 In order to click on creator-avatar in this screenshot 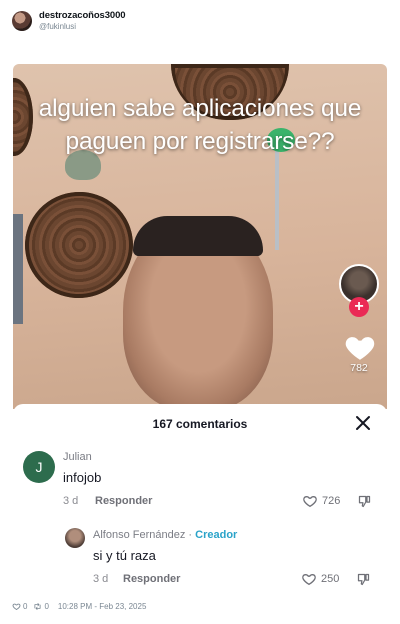, I will do `click(75, 538)`.